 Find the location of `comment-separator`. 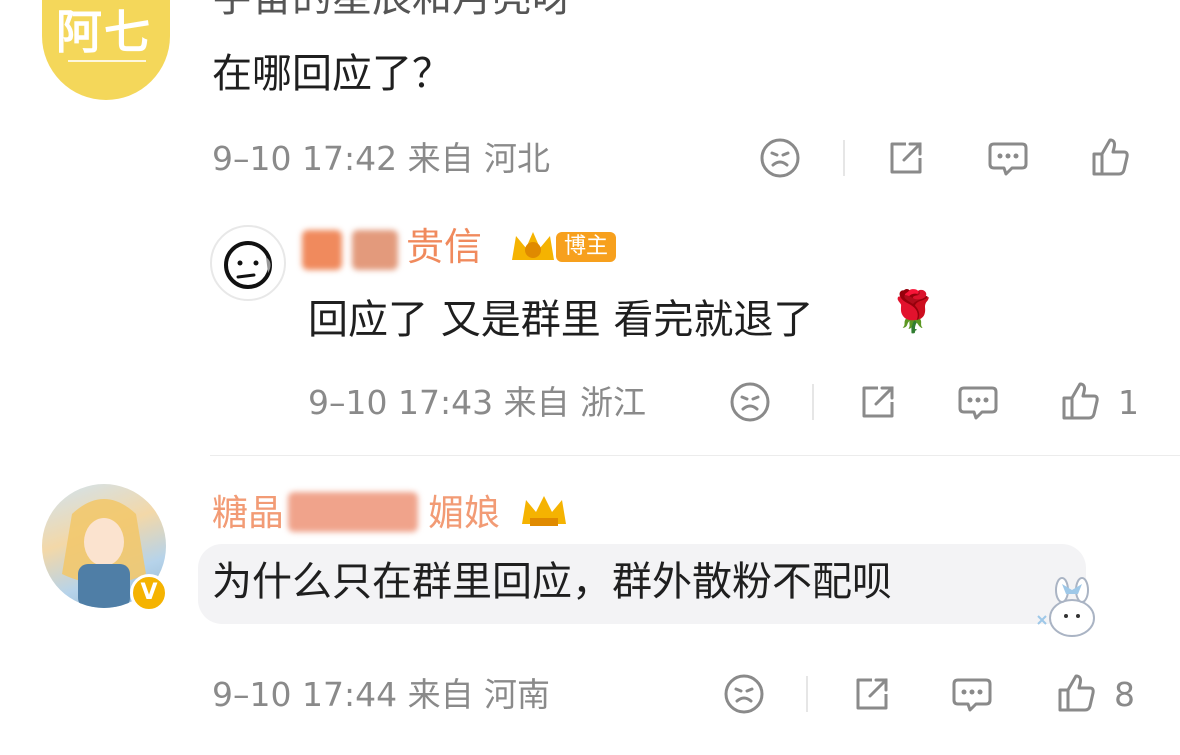

comment-separator is located at coordinates (695, 455).